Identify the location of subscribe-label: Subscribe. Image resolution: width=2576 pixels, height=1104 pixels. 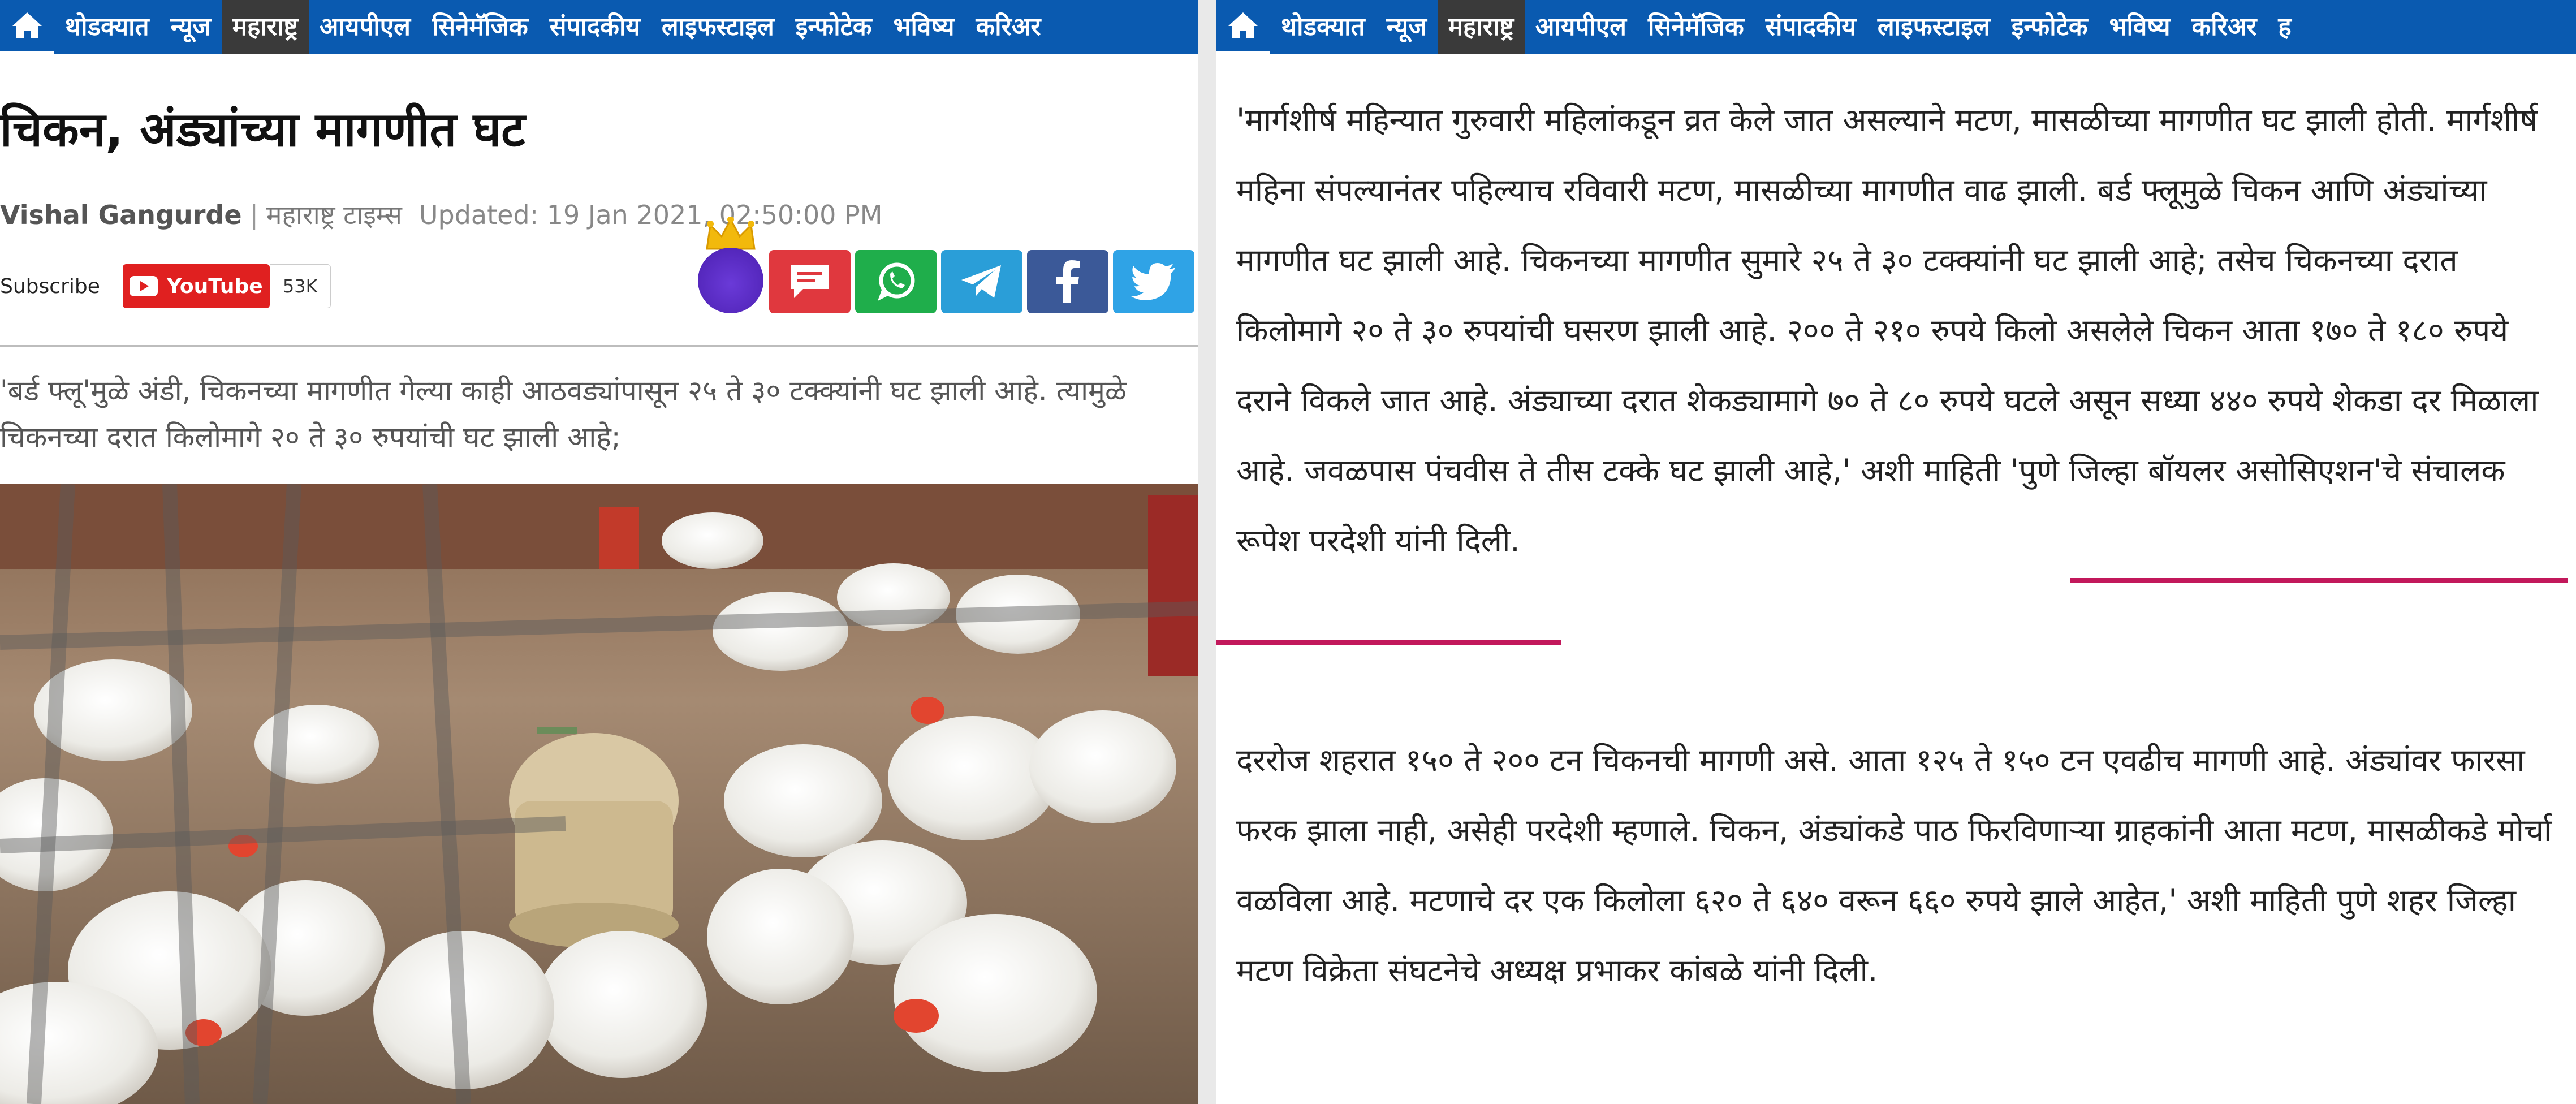
(50, 286).